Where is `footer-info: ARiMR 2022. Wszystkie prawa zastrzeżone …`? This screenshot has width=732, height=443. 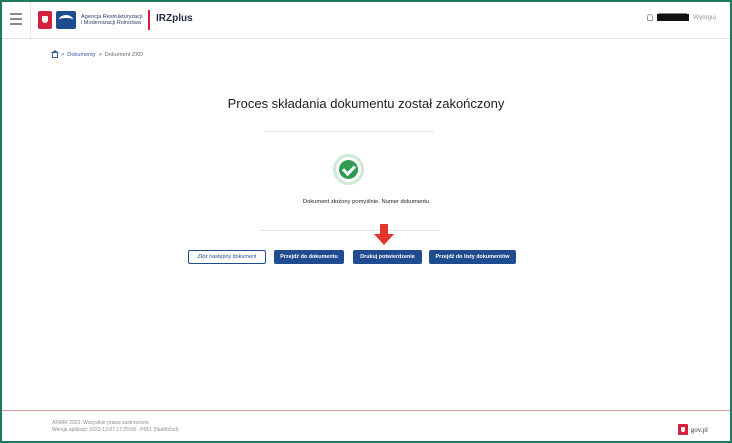
footer-info: ARiMR 2022. Wszystkie prawa zastrzeżone … is located at coordinates (115, 427).